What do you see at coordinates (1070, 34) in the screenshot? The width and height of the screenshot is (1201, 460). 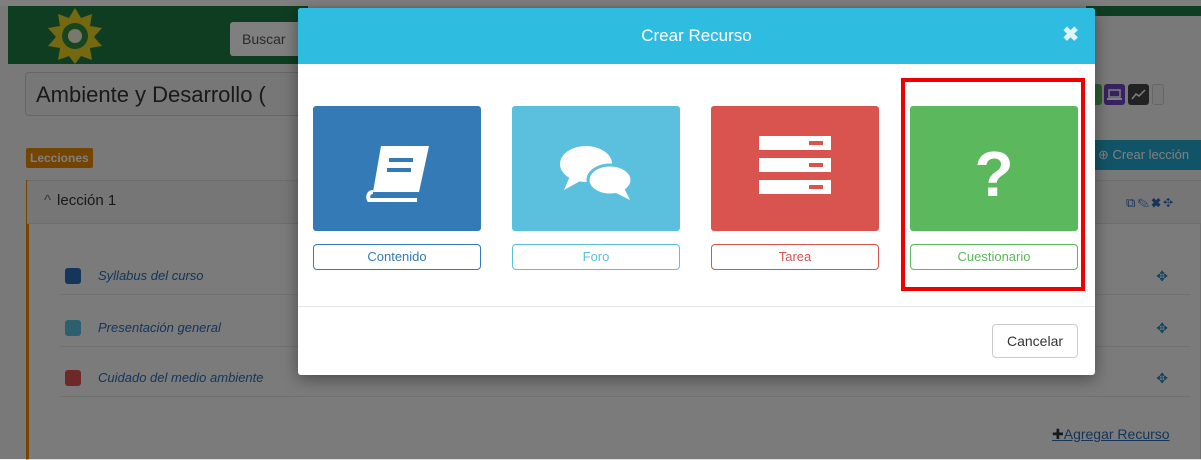 I see `close-icon: ✖` at bounding box center [1070, 34].